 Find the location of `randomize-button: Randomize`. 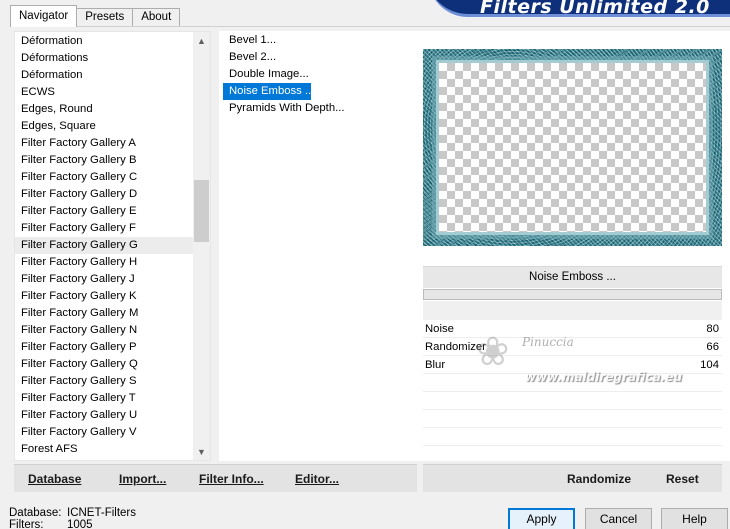

randomize-button: Randomize is located at coordinates (599, 479).